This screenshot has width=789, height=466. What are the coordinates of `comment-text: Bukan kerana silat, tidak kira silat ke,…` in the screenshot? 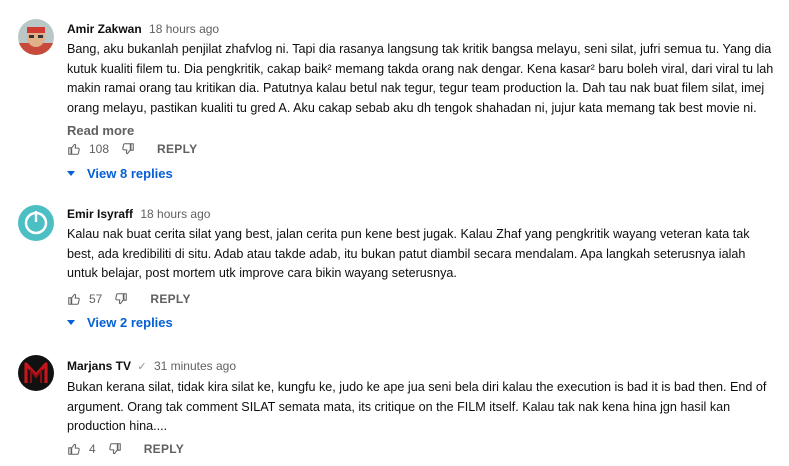 It's located at (417, 406).